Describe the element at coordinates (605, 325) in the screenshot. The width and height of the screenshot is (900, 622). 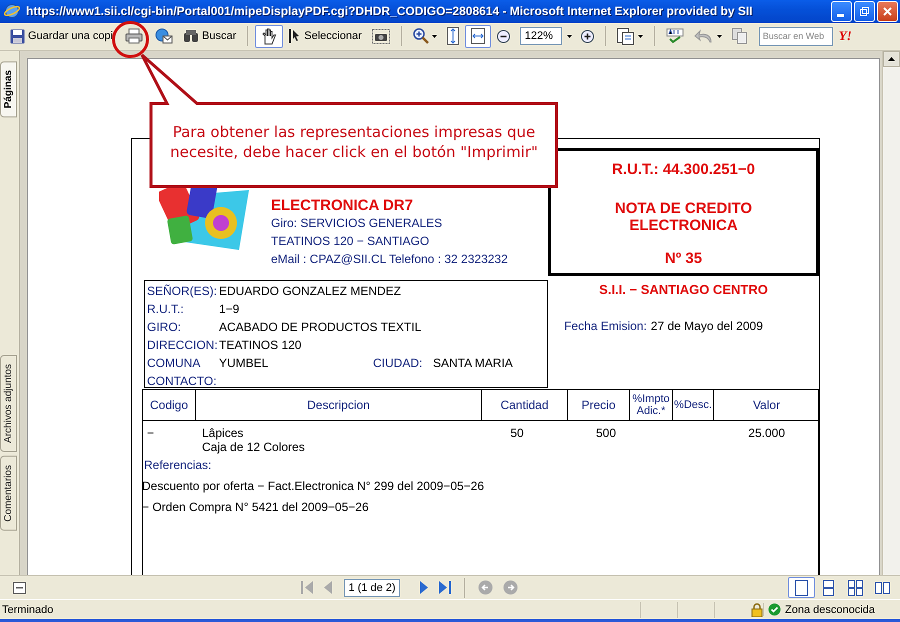
I see `field-label: Fecha Emision:` at that location.